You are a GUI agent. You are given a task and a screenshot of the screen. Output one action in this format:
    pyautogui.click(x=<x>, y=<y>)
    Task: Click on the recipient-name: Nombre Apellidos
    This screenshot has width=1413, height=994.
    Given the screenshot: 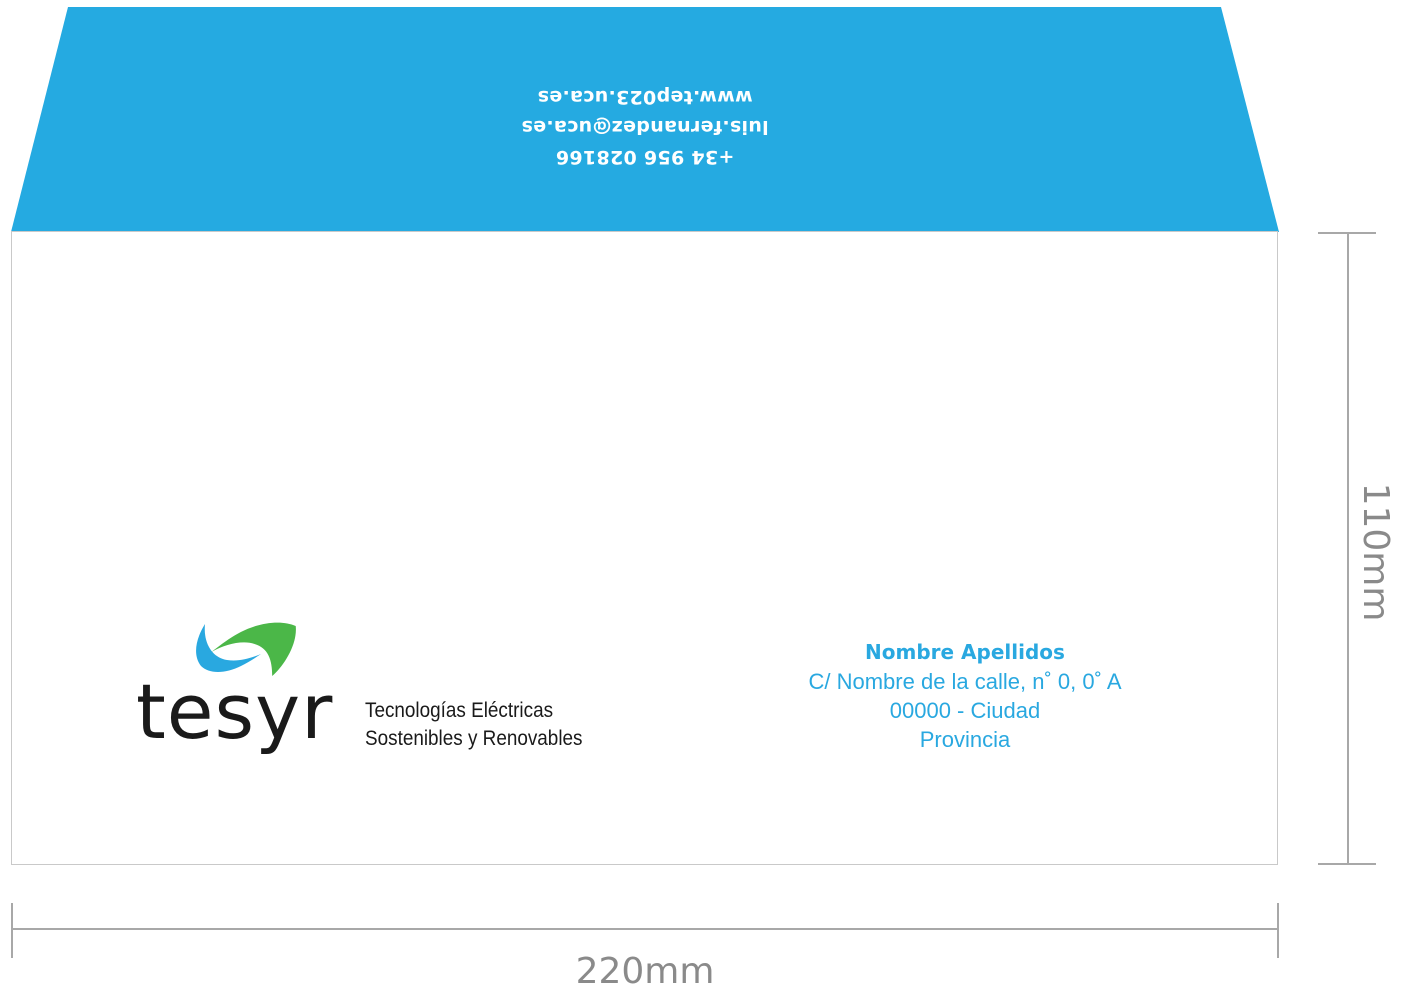 What is the action you would take?
    pyautogui.click(x=965, y=652)
    